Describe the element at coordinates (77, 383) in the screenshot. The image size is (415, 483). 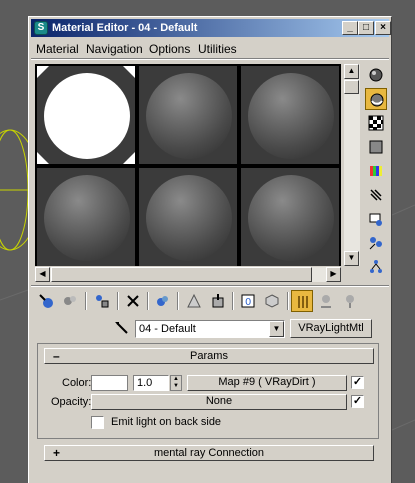
I see `color-label: Color:` at that location.